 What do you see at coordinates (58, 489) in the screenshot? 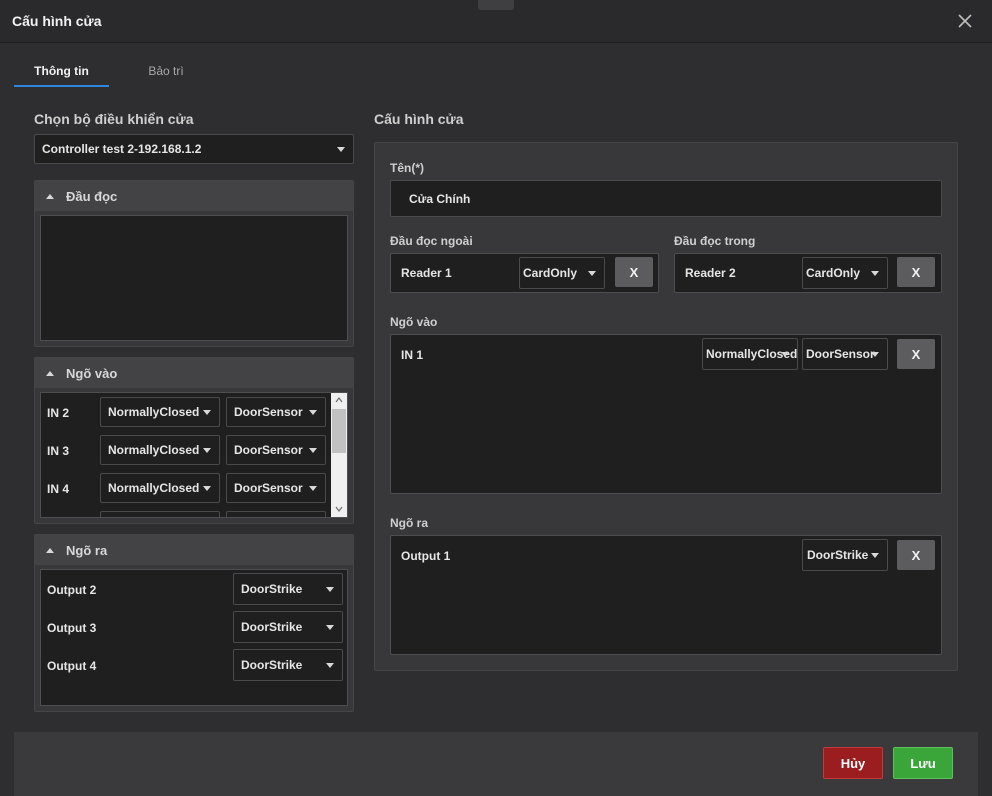
I see `list-item-label: IN 4` at bounding box center [58, 489].